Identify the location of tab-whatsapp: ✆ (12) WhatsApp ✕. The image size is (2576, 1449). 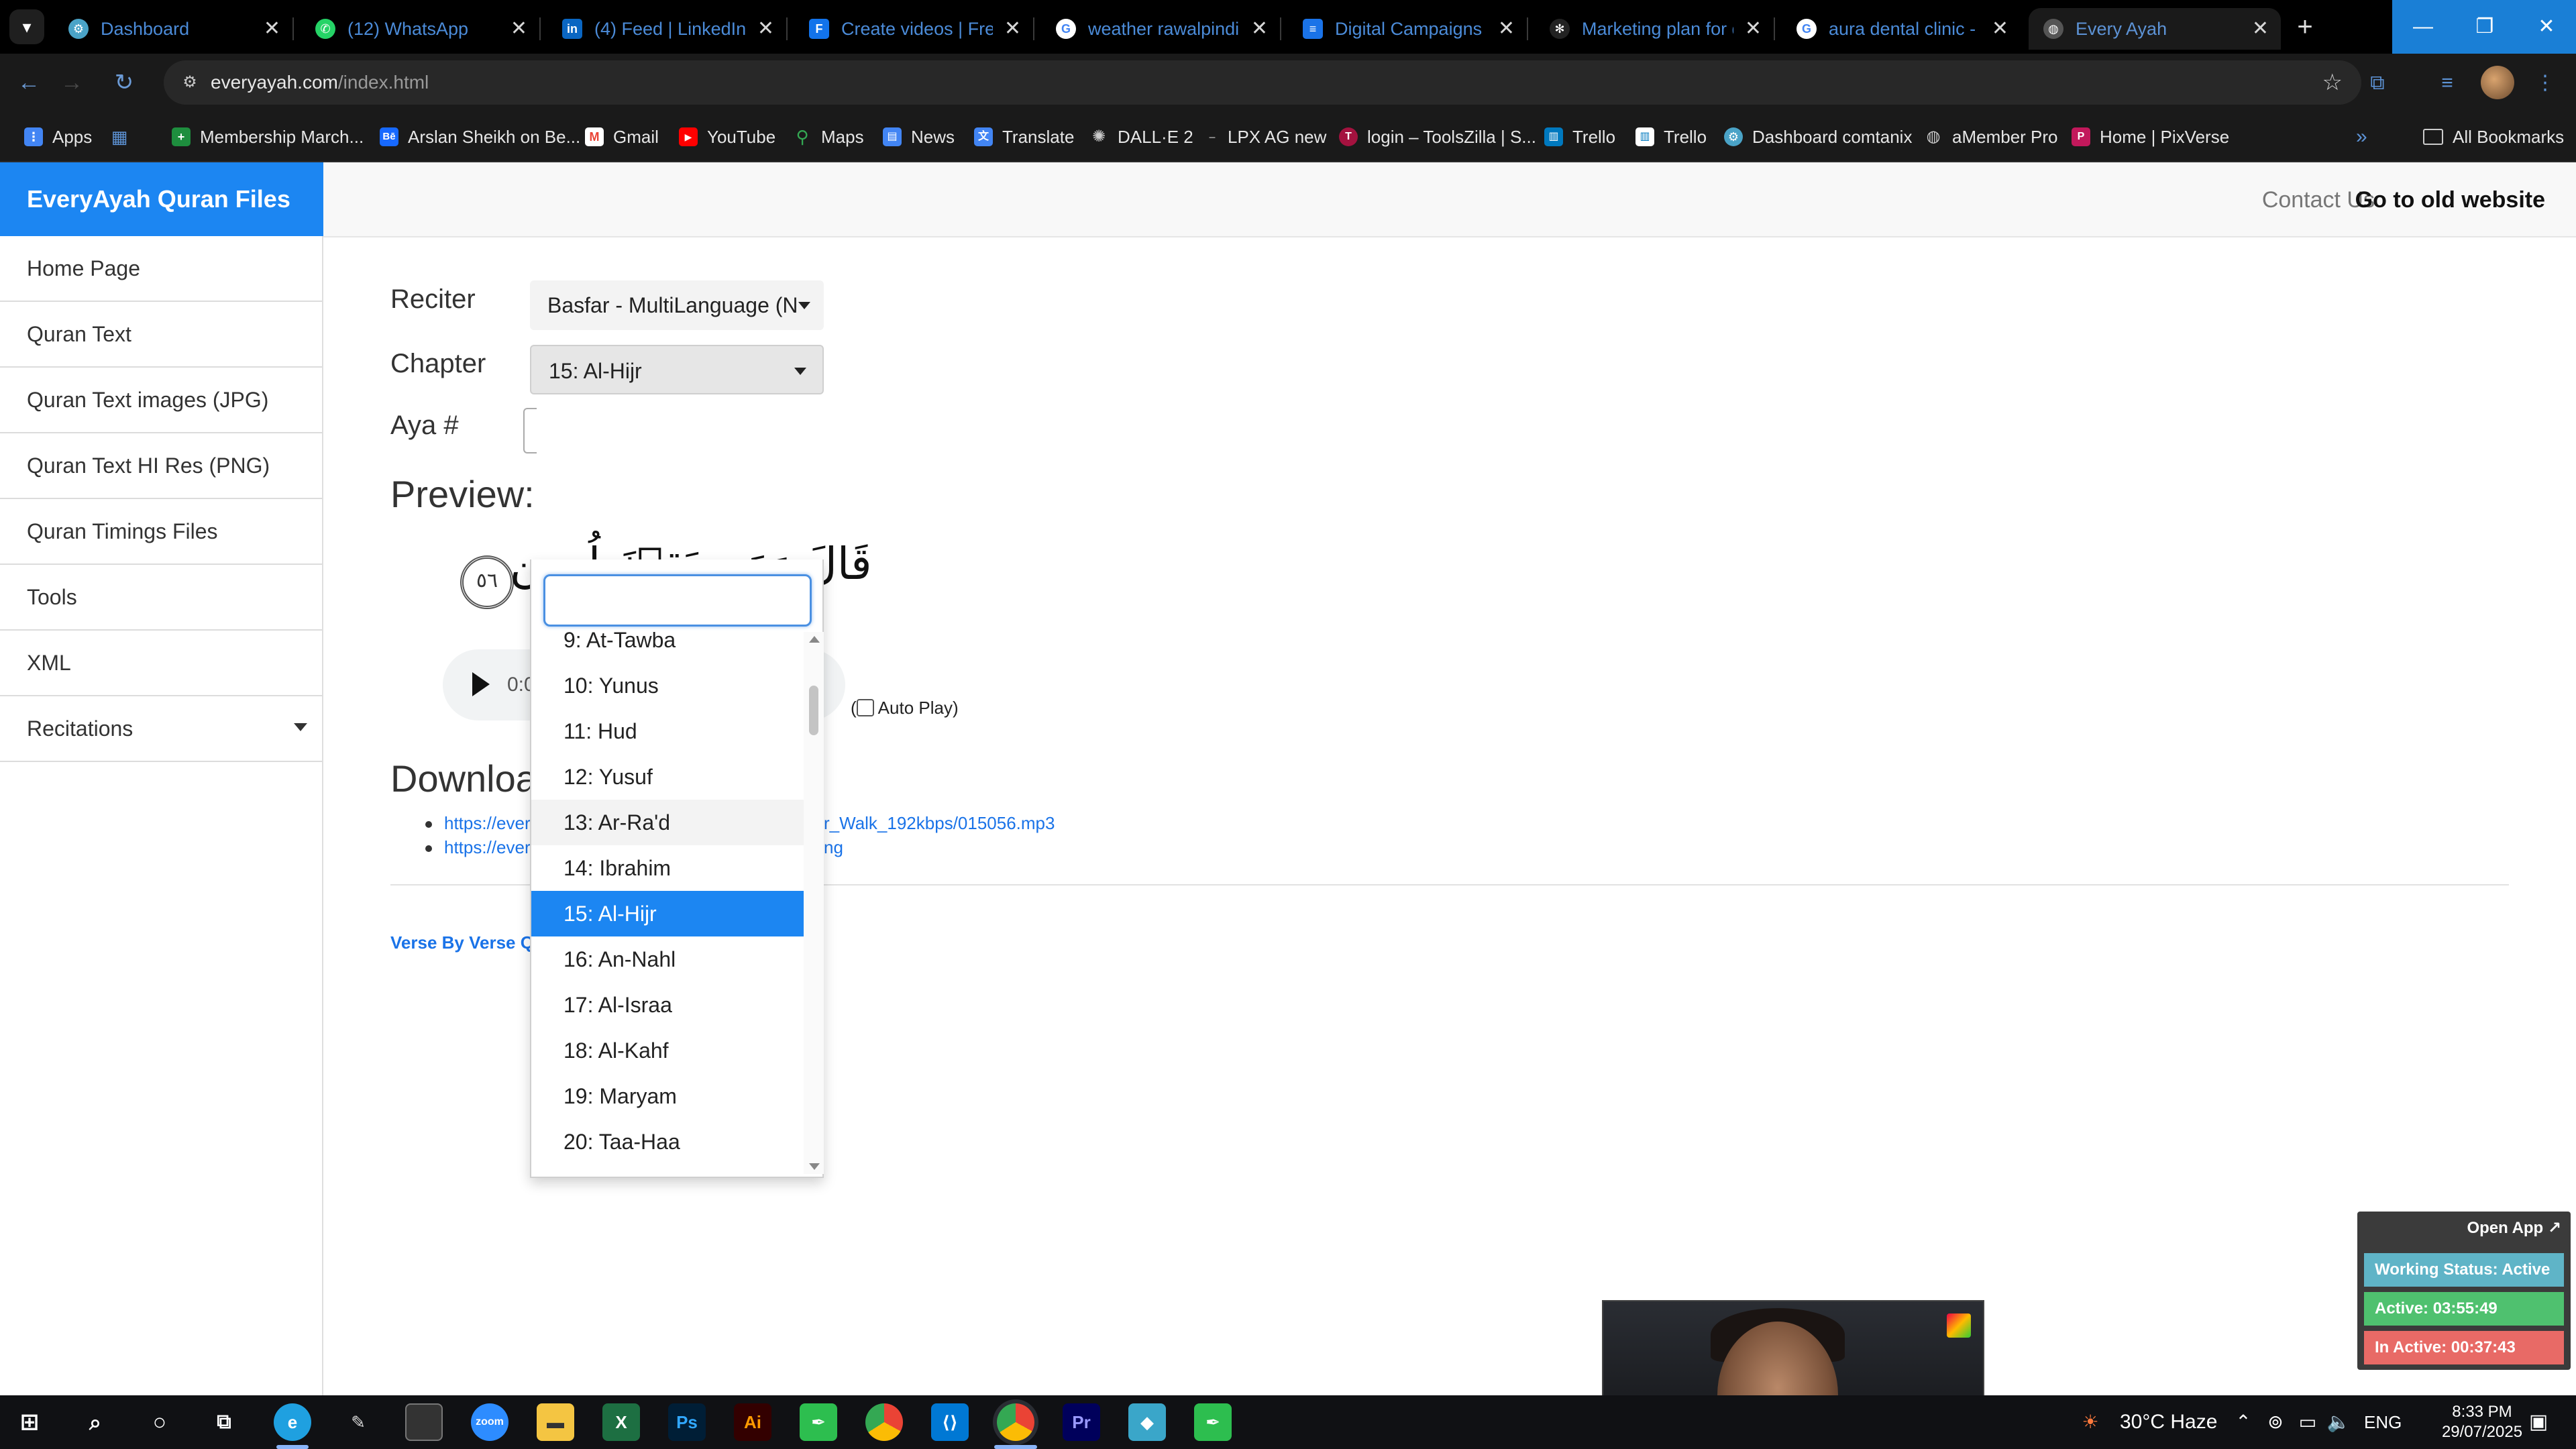
(420, 29).